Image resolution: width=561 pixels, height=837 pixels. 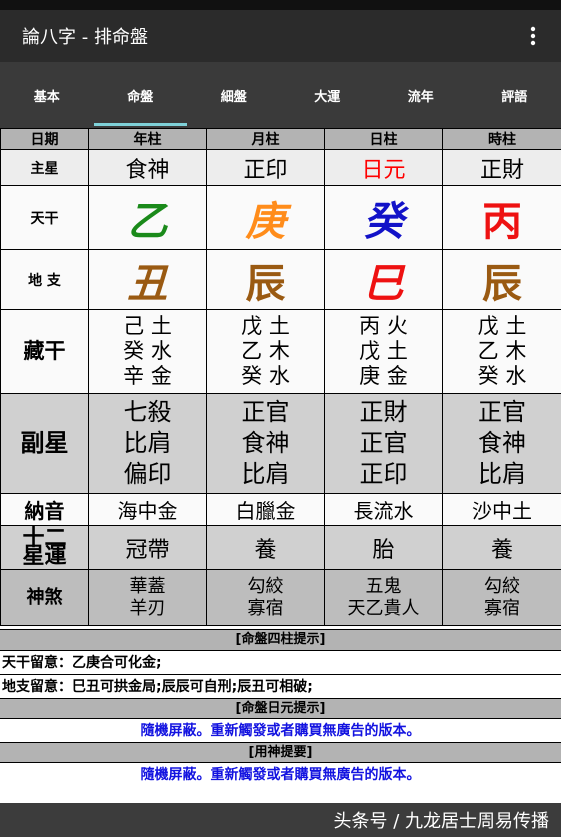 What do you see at coordinates (501, 139) in the screenshot?
I see `header-hour-pillar: 時柱` at bounding box center [501, 139].